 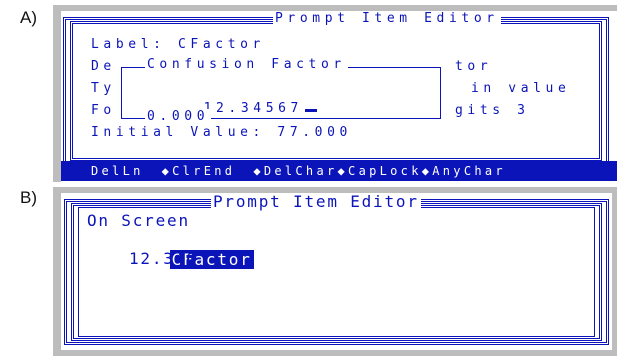 What do you see at coordinates (295, 171) in the screenshot?
I see `menu-item-delchar: ◆DelChar` at bounding box center [295, 171].